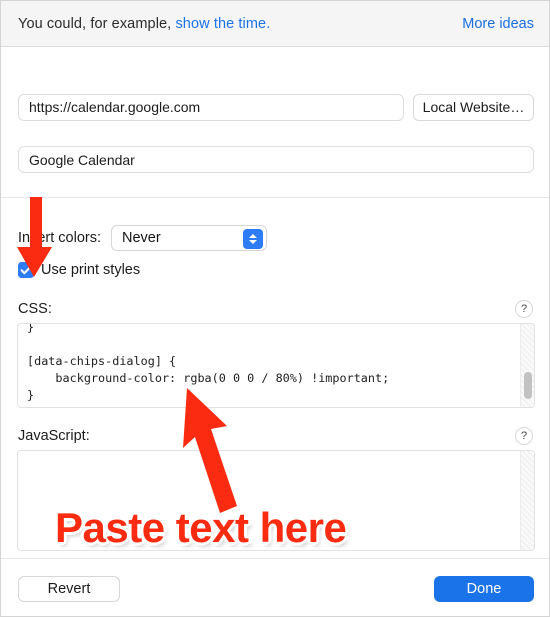 The width and height of the screenshot is (550, 617). I want to click on invert-colors-selected-value: Never, so click(141, 238).